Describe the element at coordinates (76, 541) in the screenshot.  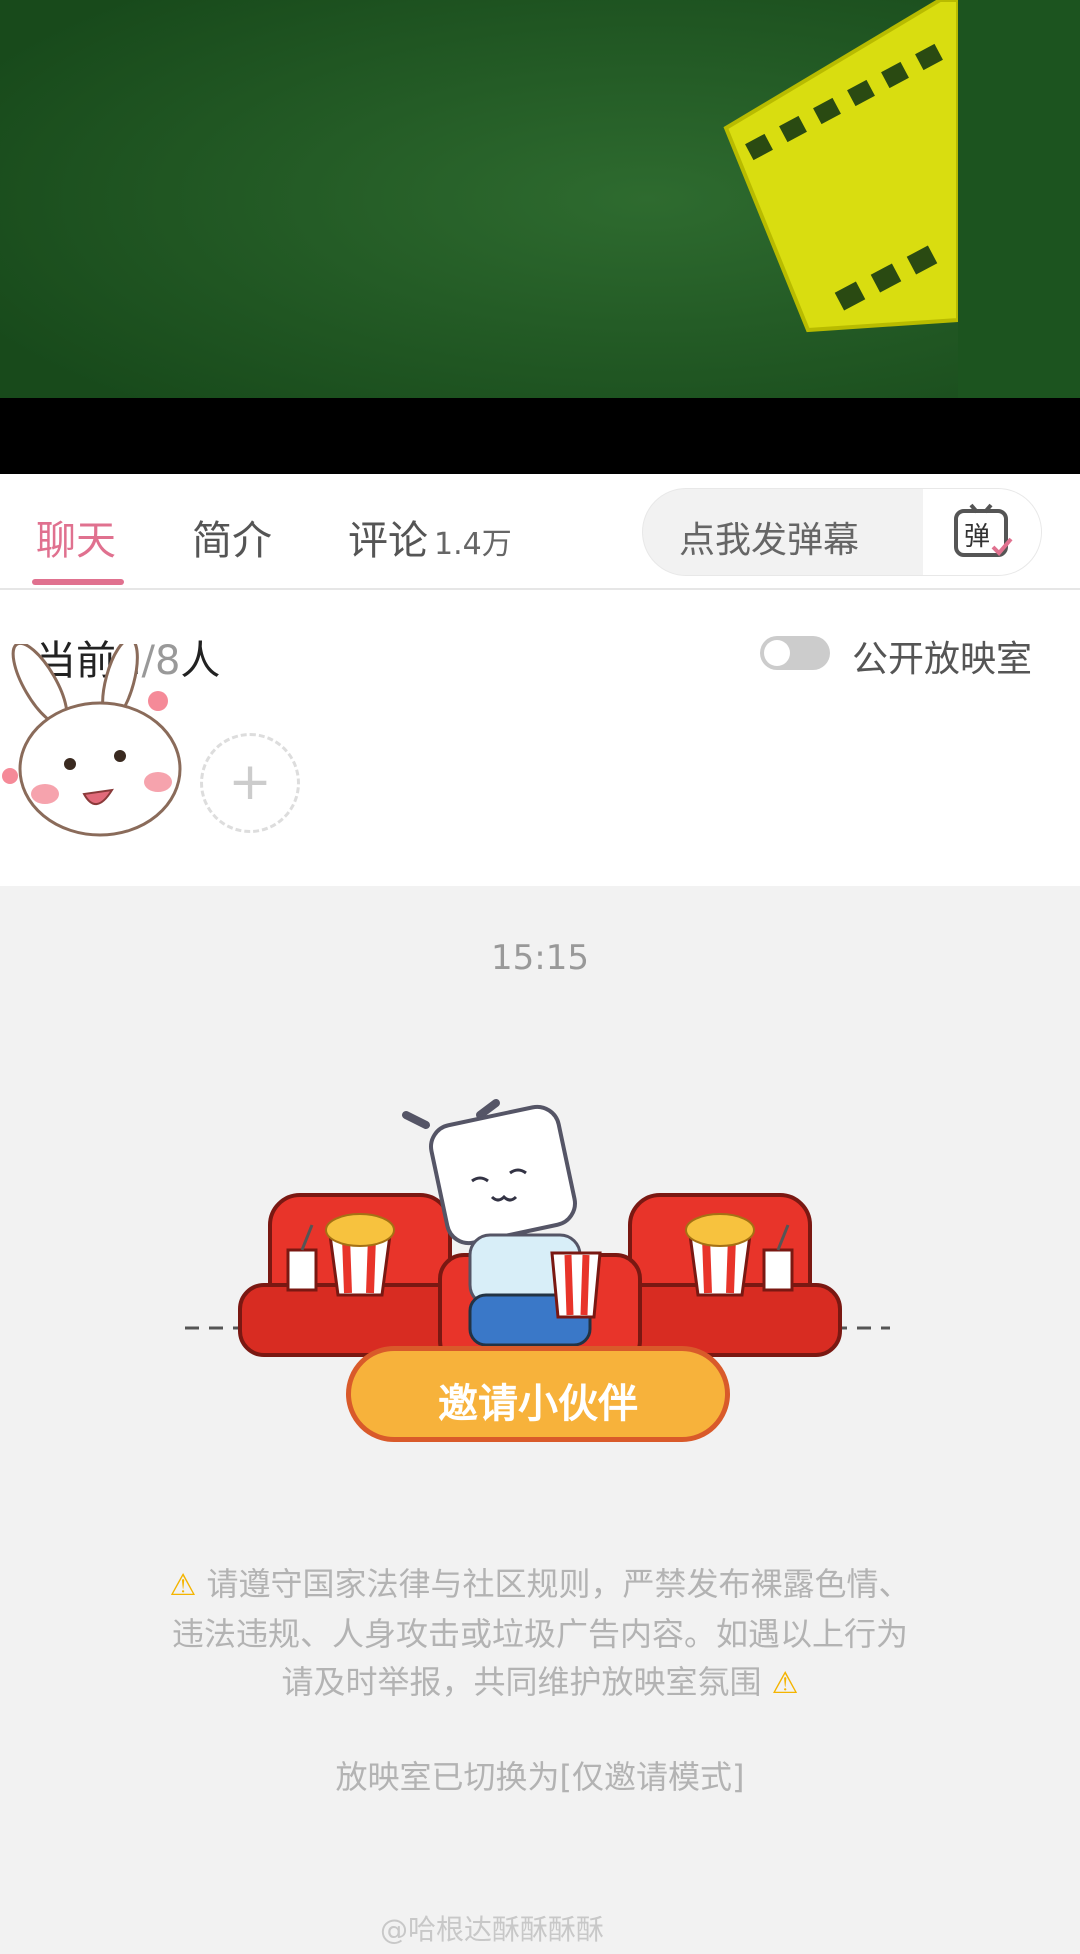
I see `tab-chat-label: 聊天` at that location.